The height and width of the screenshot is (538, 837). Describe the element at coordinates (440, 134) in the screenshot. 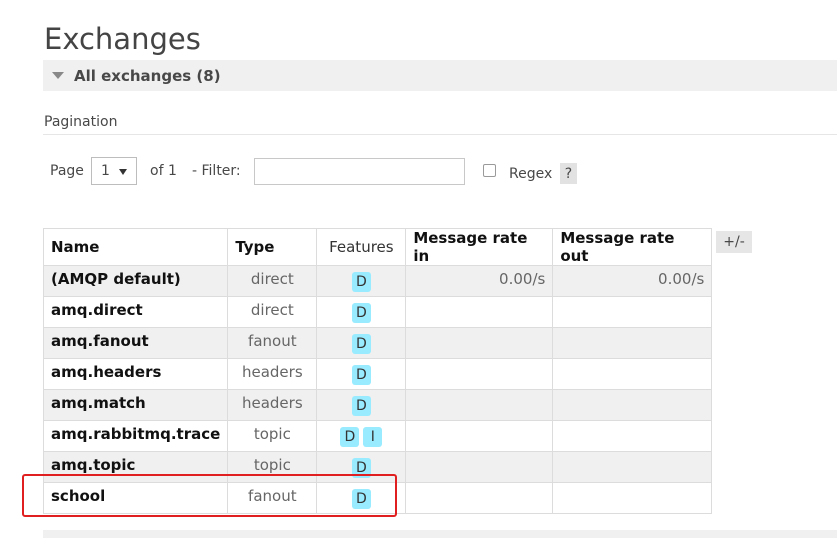

I see `pagination-divider` at that location.